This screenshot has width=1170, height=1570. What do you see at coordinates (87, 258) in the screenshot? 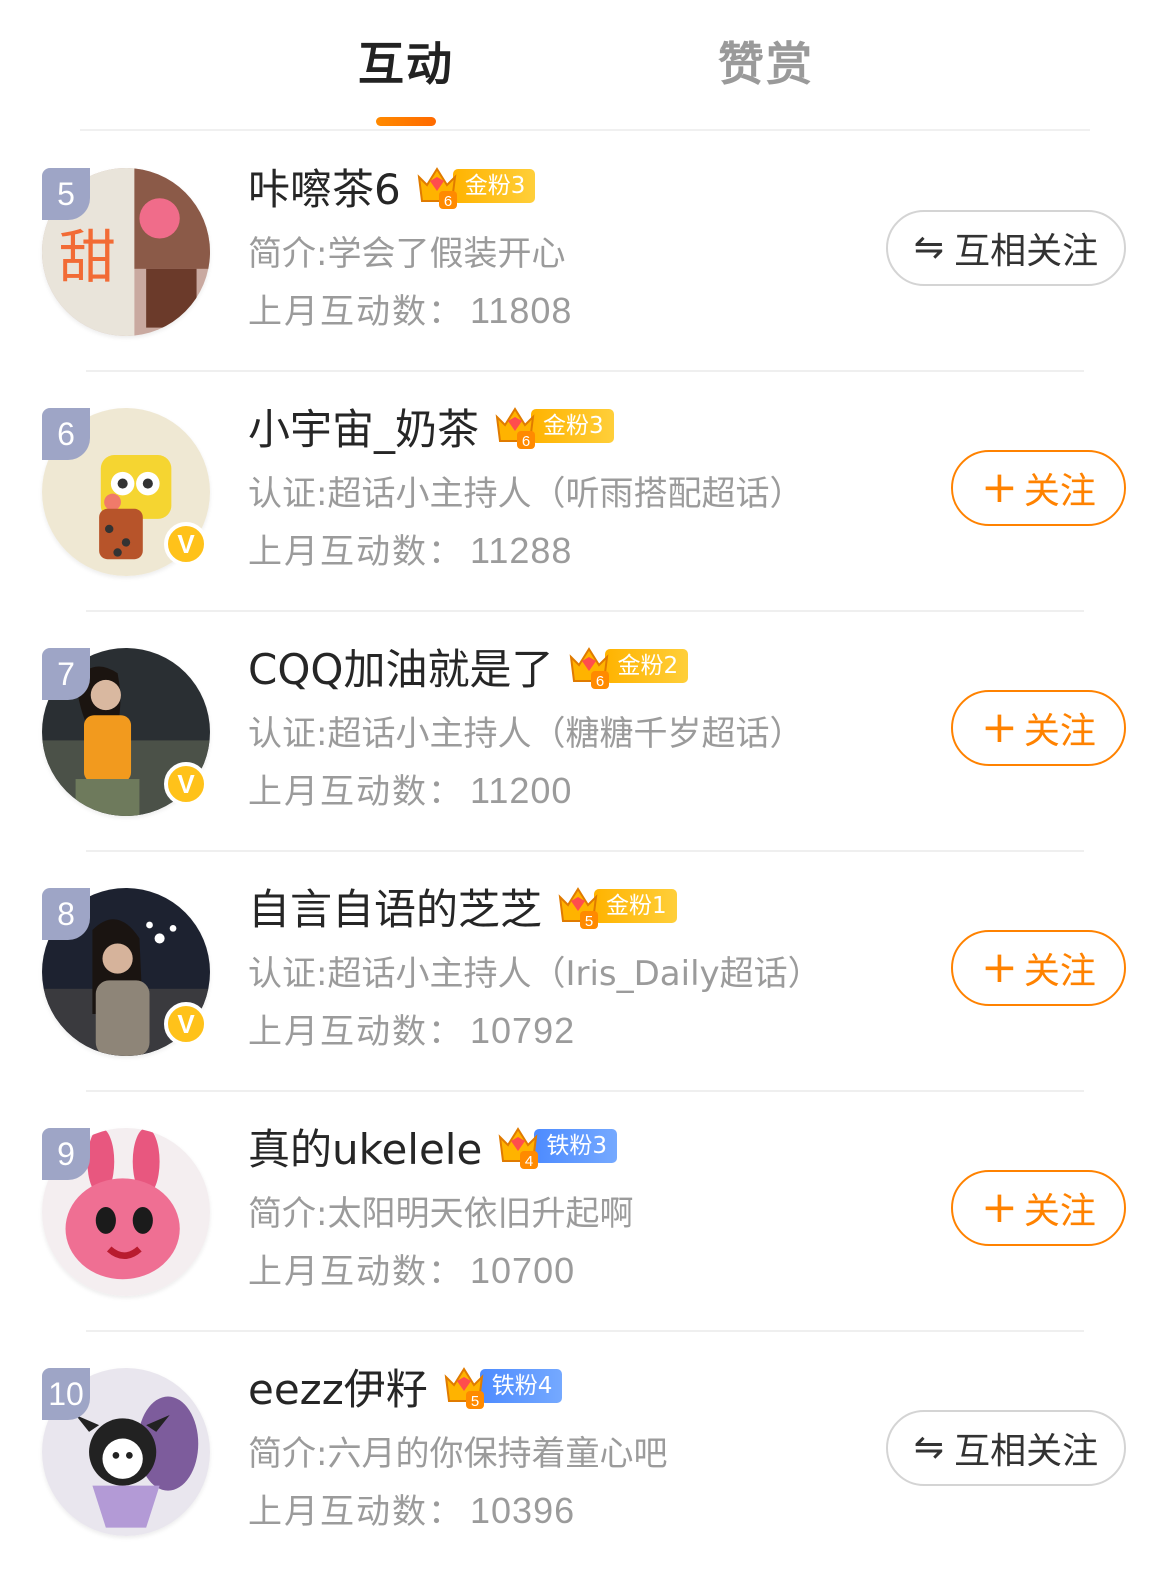
I see `svg-text: 甜` at bounding box center [87, 258].